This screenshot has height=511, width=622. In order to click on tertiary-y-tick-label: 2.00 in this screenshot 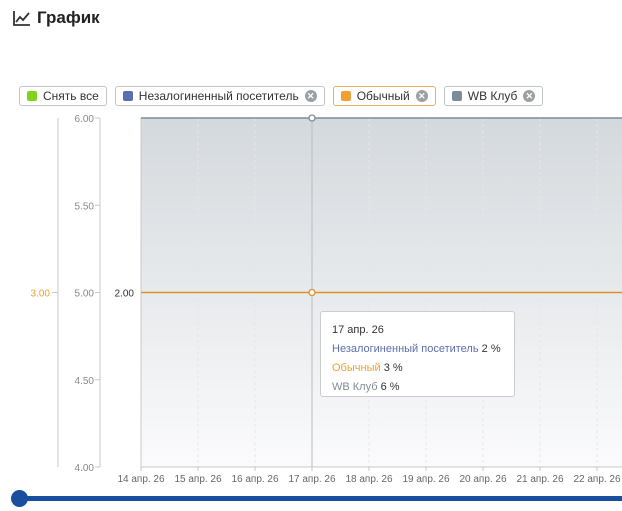, I will do `click(125, 294)`.